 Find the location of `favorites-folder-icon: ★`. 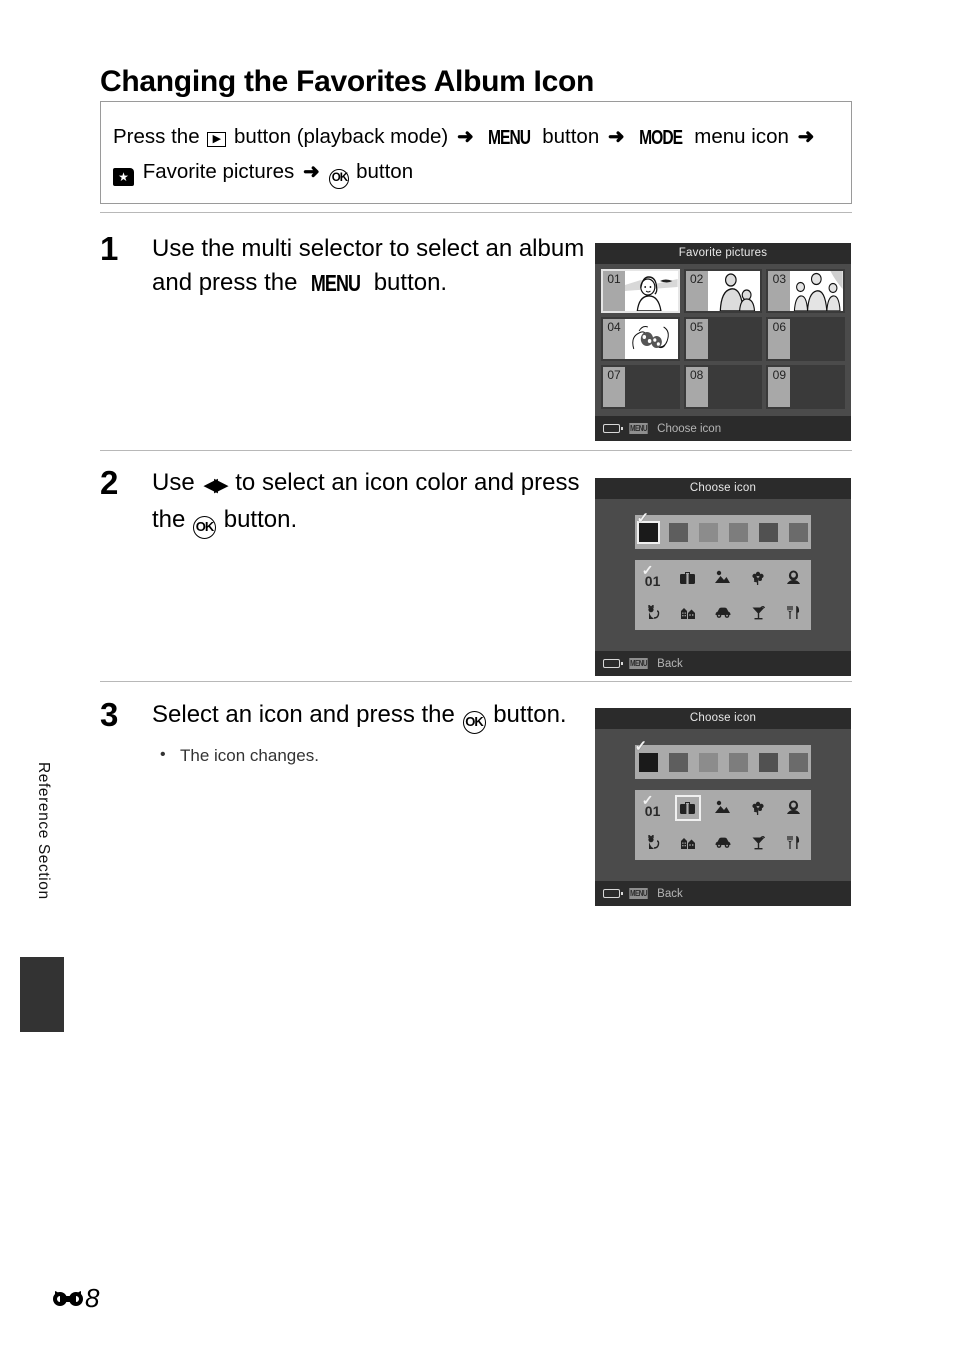

favorites-folder-icon: ★ is located at coordinates (123, 177).